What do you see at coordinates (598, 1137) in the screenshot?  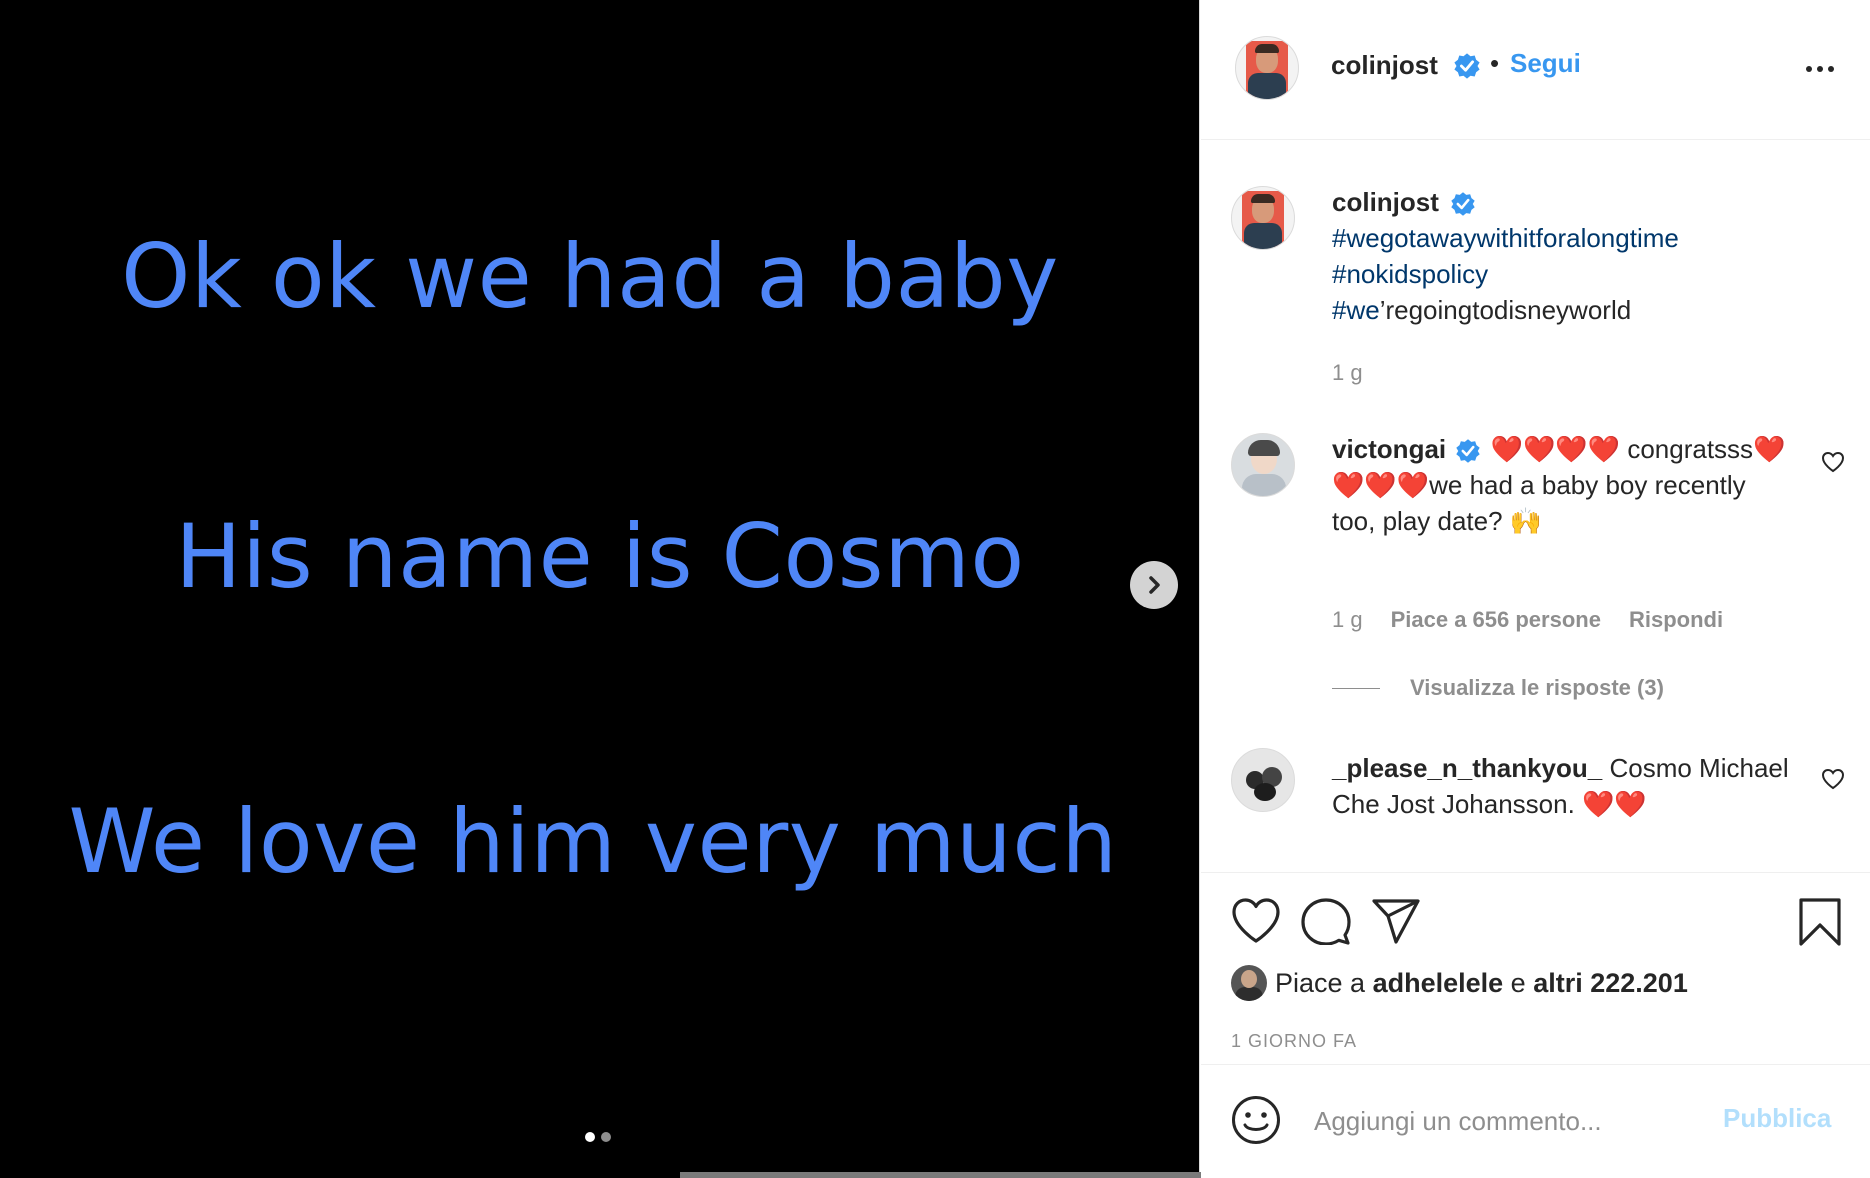 I see `carousel-indicator` at bounding box center [598, 1137].